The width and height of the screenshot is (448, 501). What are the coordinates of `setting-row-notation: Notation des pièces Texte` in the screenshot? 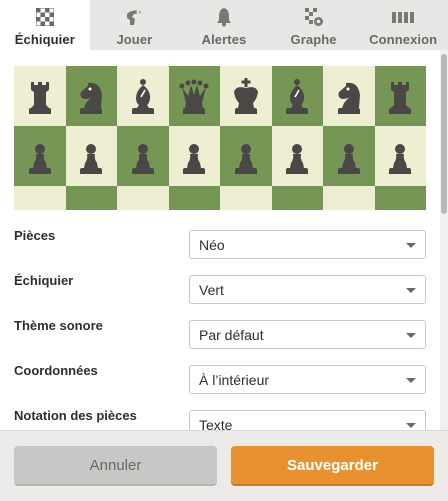 It's located at (220, 419).